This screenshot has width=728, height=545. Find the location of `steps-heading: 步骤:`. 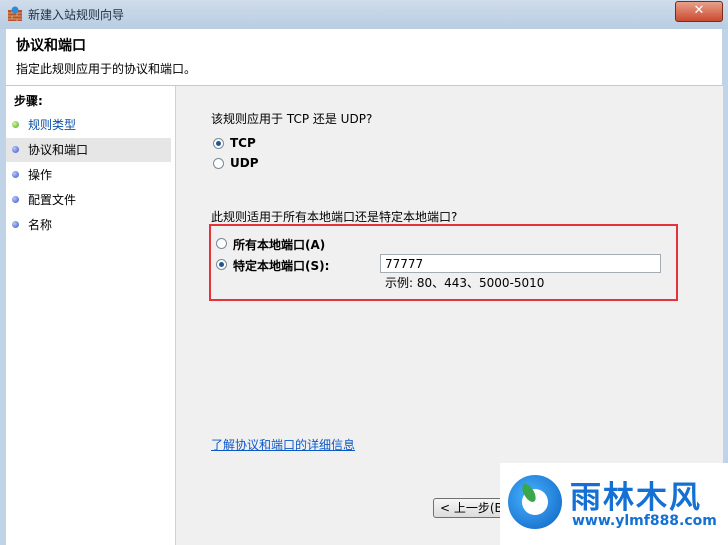

steps-heading: 步骤: is located at coordinates (28, 101).